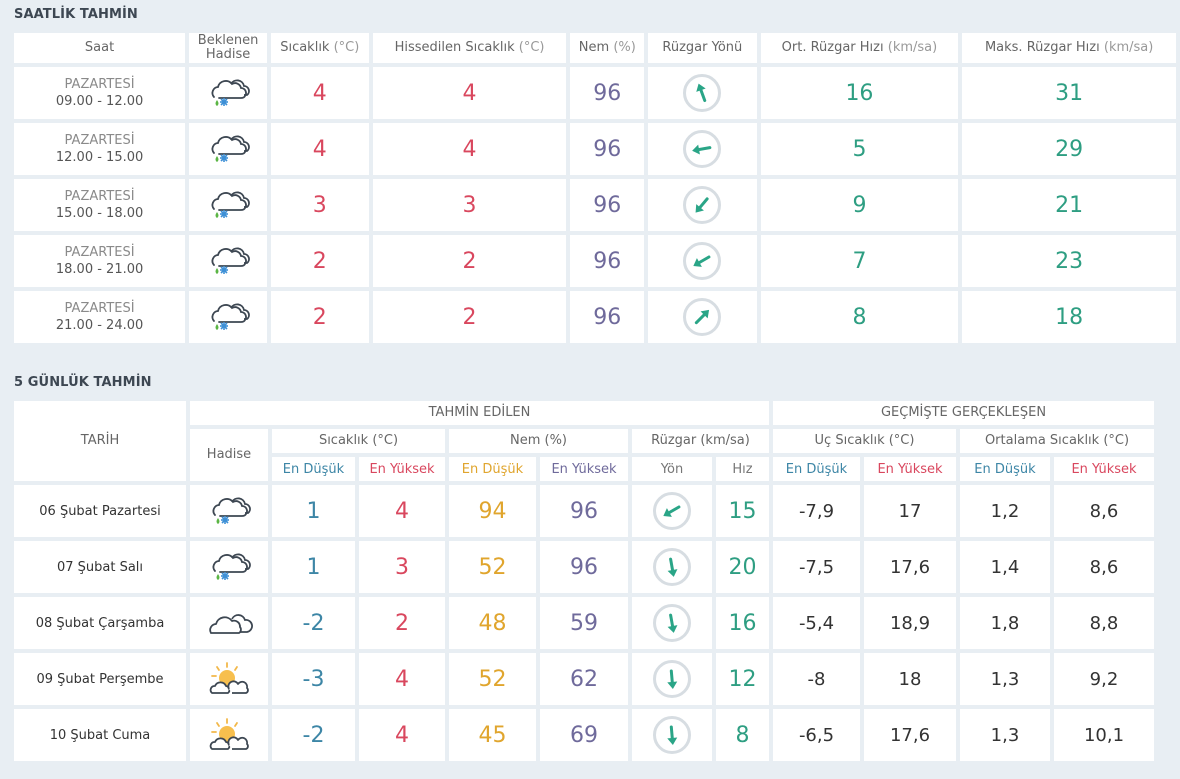  What do you see at coordinates (538, 441) in the screenshot?
I see `header-nem: Nem (%)` at bounding box center [538, 441].